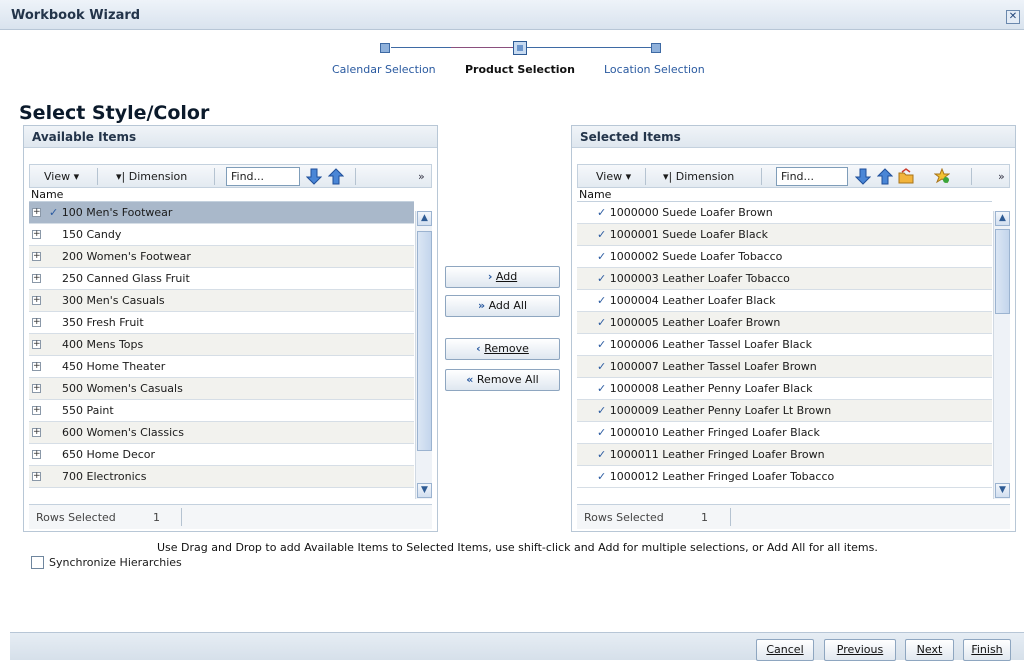 This screenshot has height=661, width=1024. Describe the element at coordinates (221, 411) in the screenshot. I see `list-item: +550 Paint` at that location.